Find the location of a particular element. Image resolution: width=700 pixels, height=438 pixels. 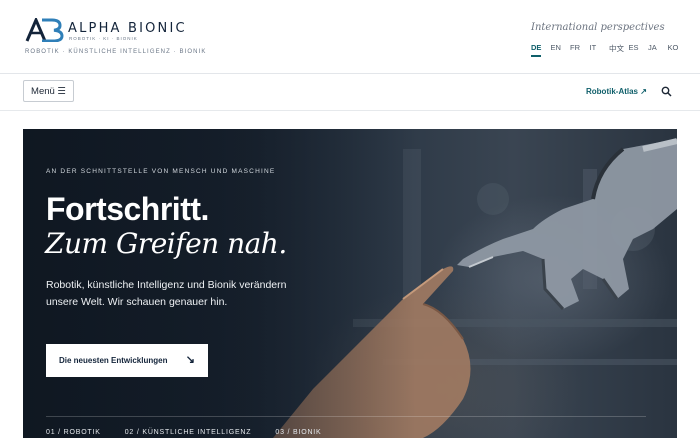

tab-kuenstliche-intelligenz: 02 / KÜNSTLICHE INTELLIGENZ is located at coordinates (188, 432).